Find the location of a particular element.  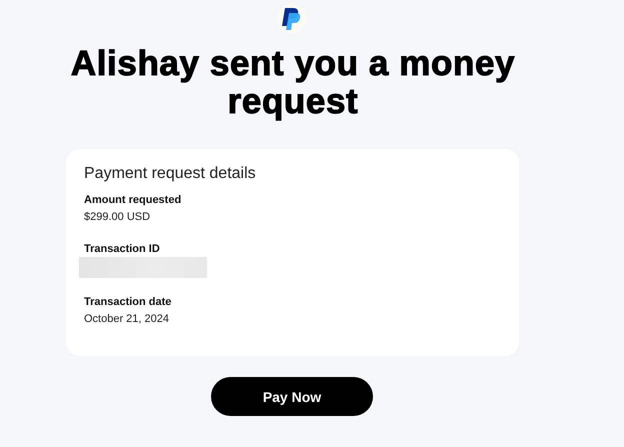

field-label: Amount requested is located at coordinates (133, 200).